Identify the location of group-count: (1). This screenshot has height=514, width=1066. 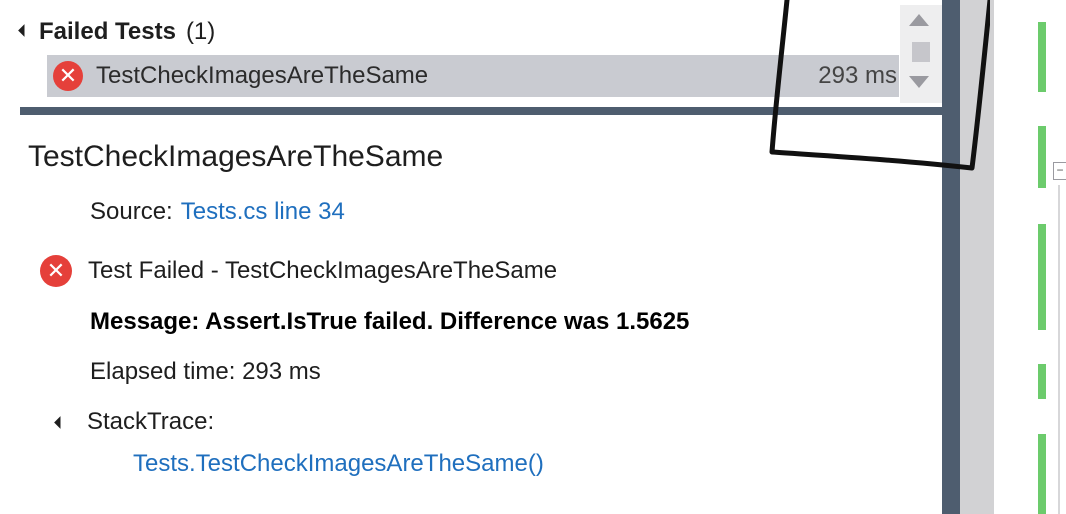
(200, 31).